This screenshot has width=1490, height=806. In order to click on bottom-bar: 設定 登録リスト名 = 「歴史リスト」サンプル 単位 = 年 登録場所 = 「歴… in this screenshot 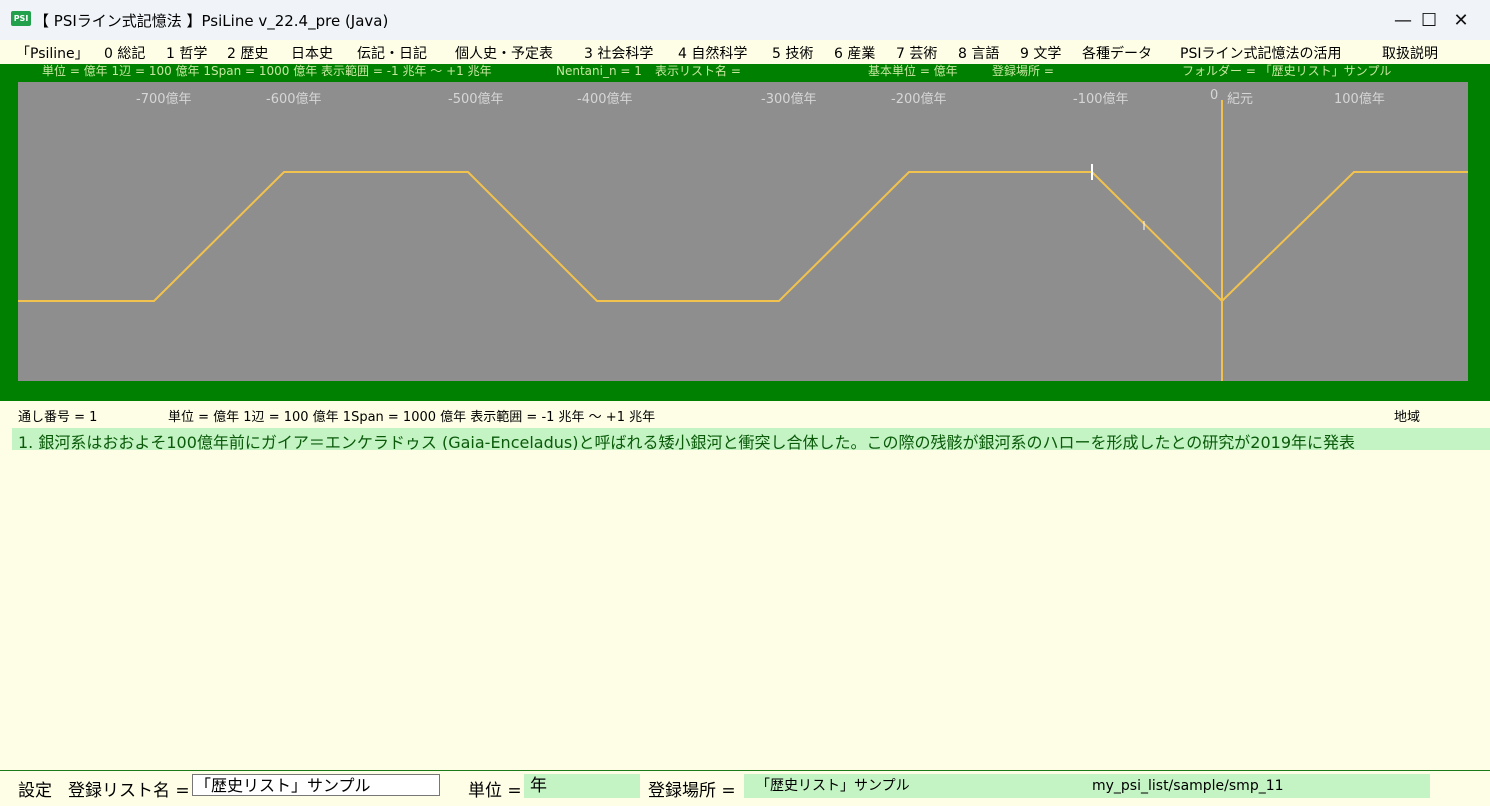, I will do `click(745, 788)`.